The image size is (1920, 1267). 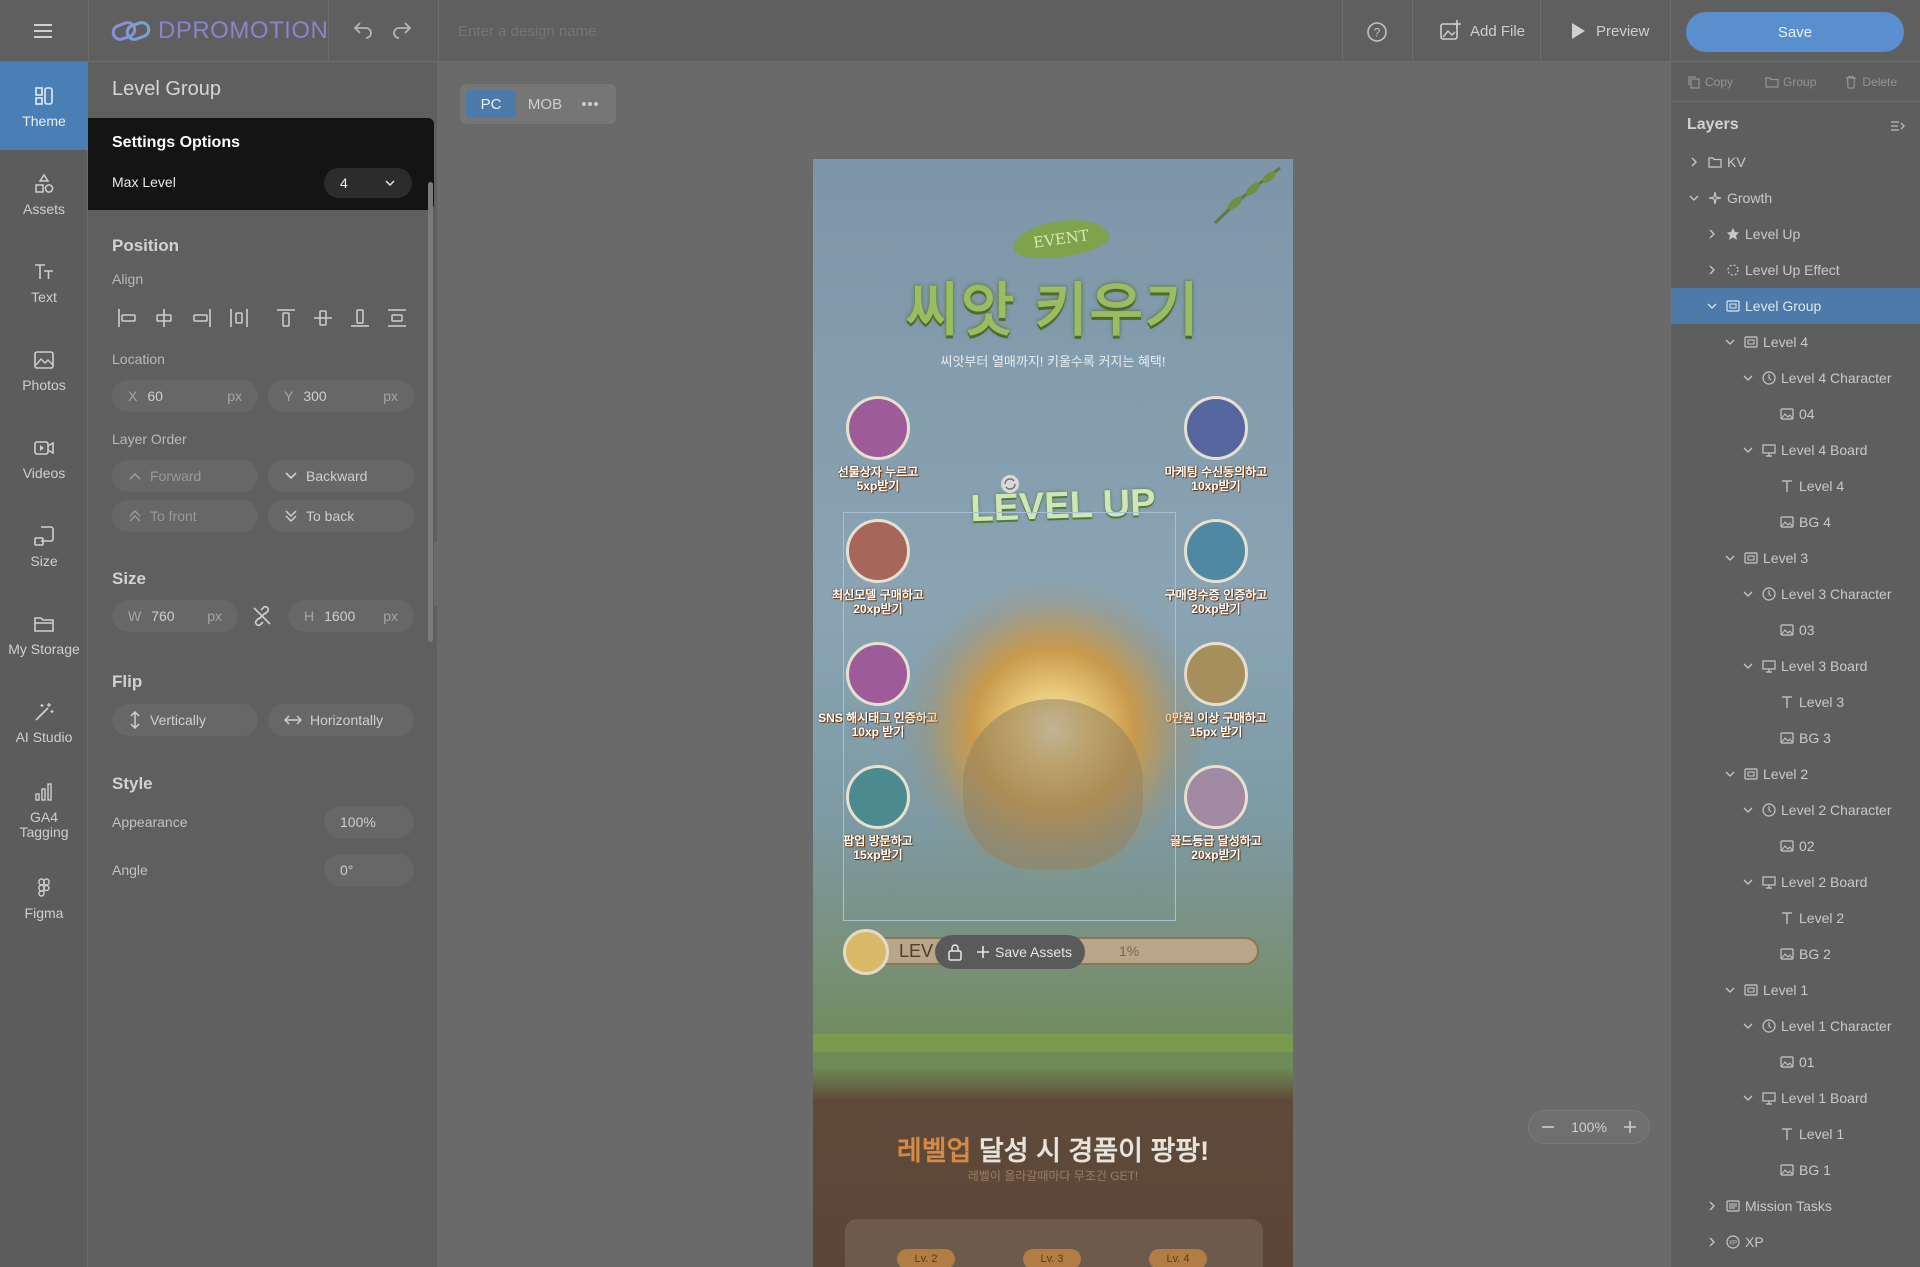 What do you see at coordinates (1870, 82) in the screenshot?
I see `delete-button: Delete` at bounding box center [1870, 82].